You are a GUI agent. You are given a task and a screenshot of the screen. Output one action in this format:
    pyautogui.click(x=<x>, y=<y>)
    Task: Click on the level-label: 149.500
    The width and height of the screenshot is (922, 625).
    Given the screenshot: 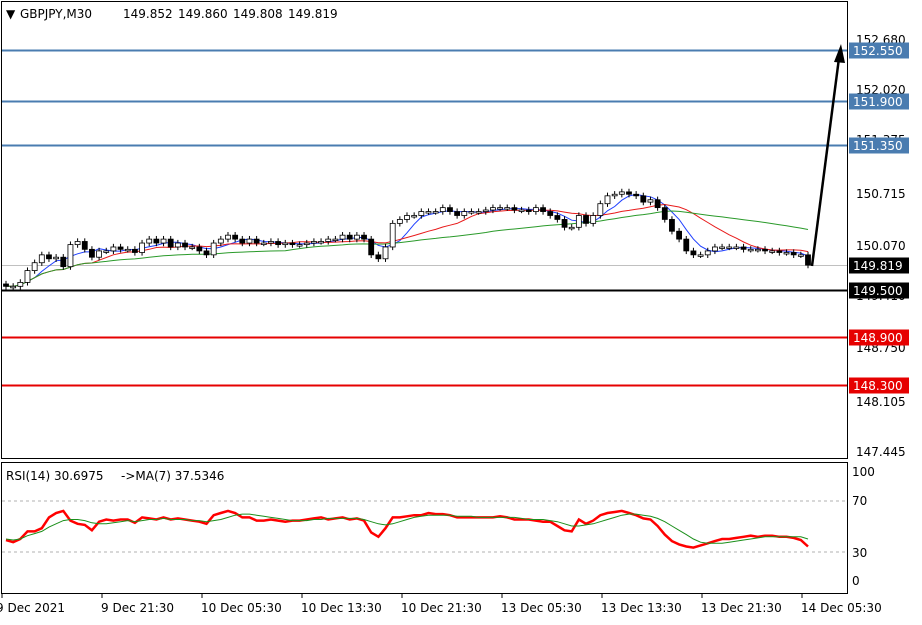 What is the action you would take?
    pyautogui.click(x=878, y=291)
    